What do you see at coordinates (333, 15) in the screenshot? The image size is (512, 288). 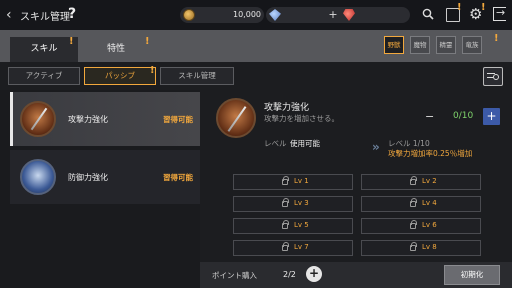 I see `add-crystal-button: +` at bounding box center [333, 15].